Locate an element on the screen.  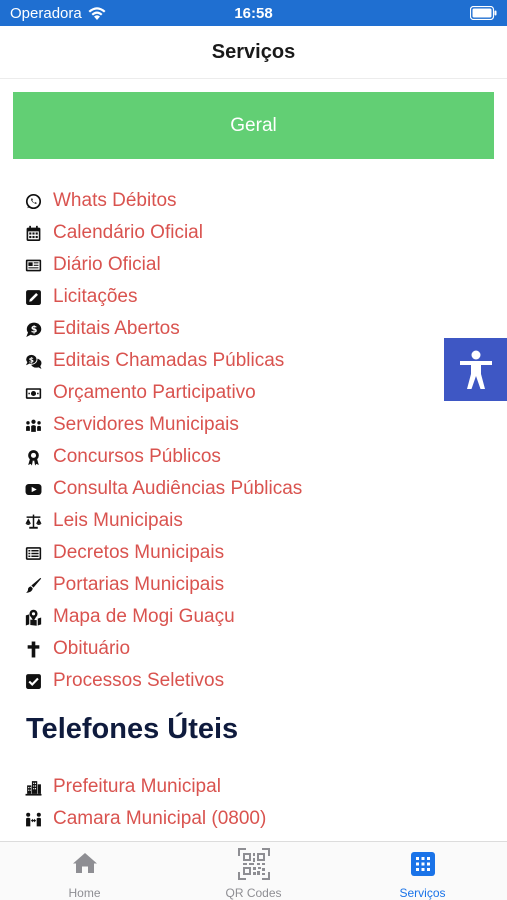
tab-home: Home is located at coordinates (84, 871).